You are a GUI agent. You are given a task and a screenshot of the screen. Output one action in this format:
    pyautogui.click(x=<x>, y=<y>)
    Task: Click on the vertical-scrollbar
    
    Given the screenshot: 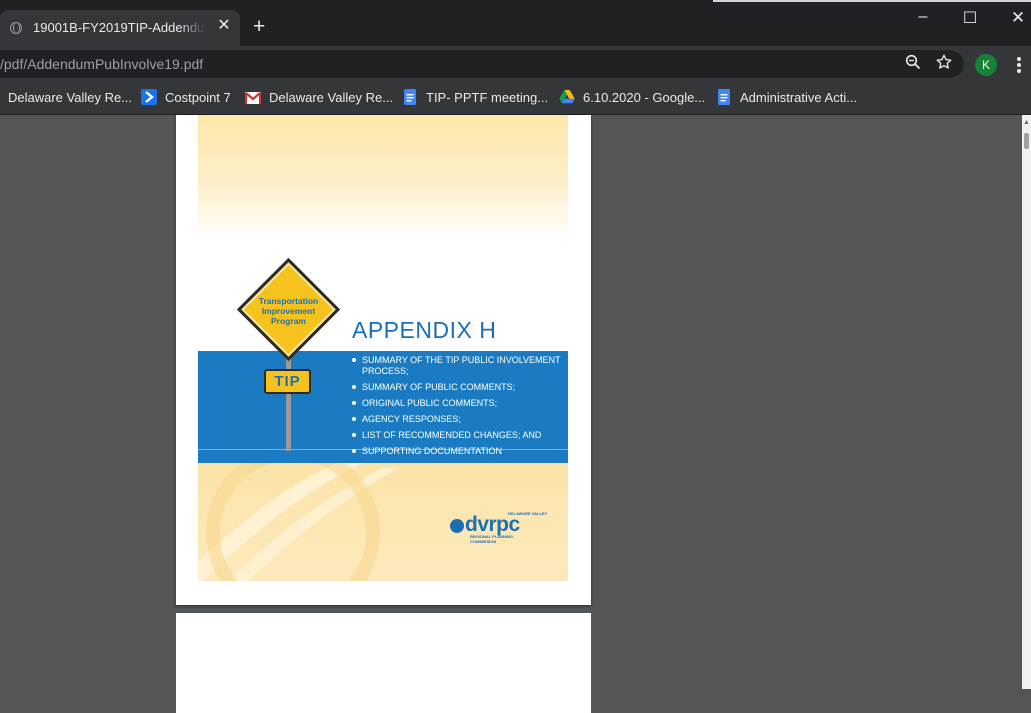 What is the action you would take?
    pyautogui.click(x=1026, y=402)
    